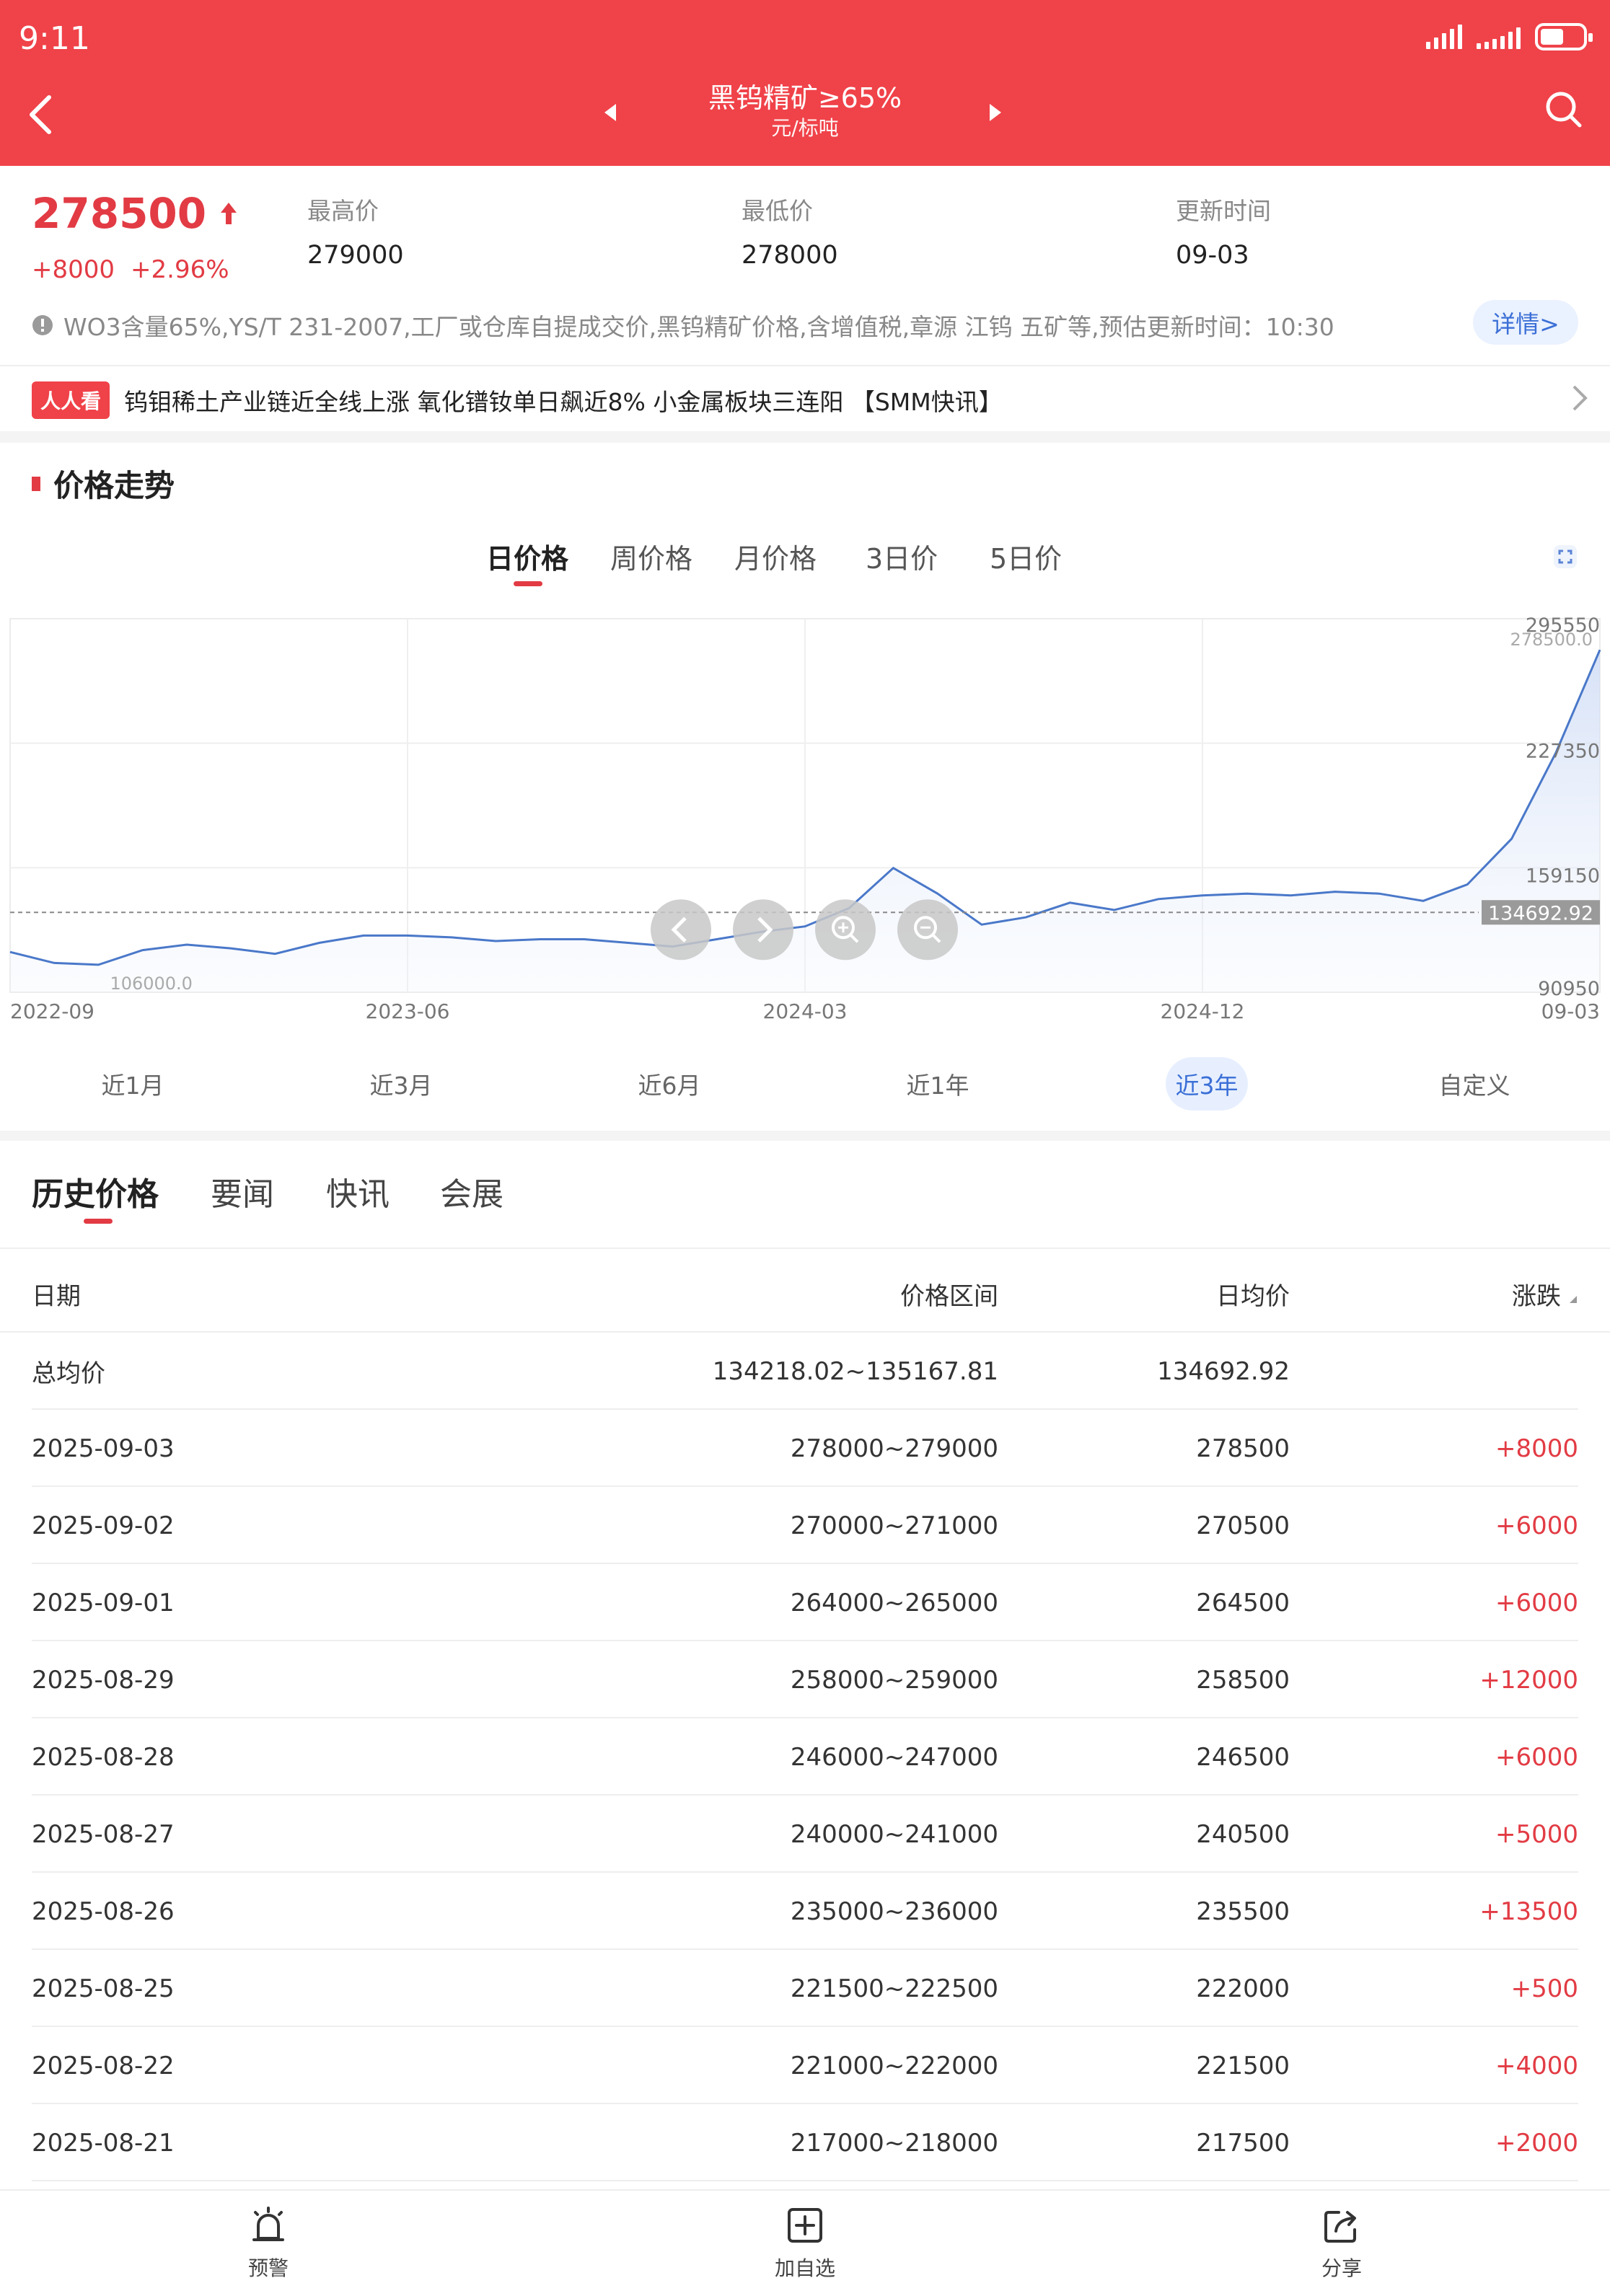 This screenshot has height=2296, width=1610. Describe the element at coordinates (1243, 1757) in the screenshot. I see `row-avg: 246500` at that location.